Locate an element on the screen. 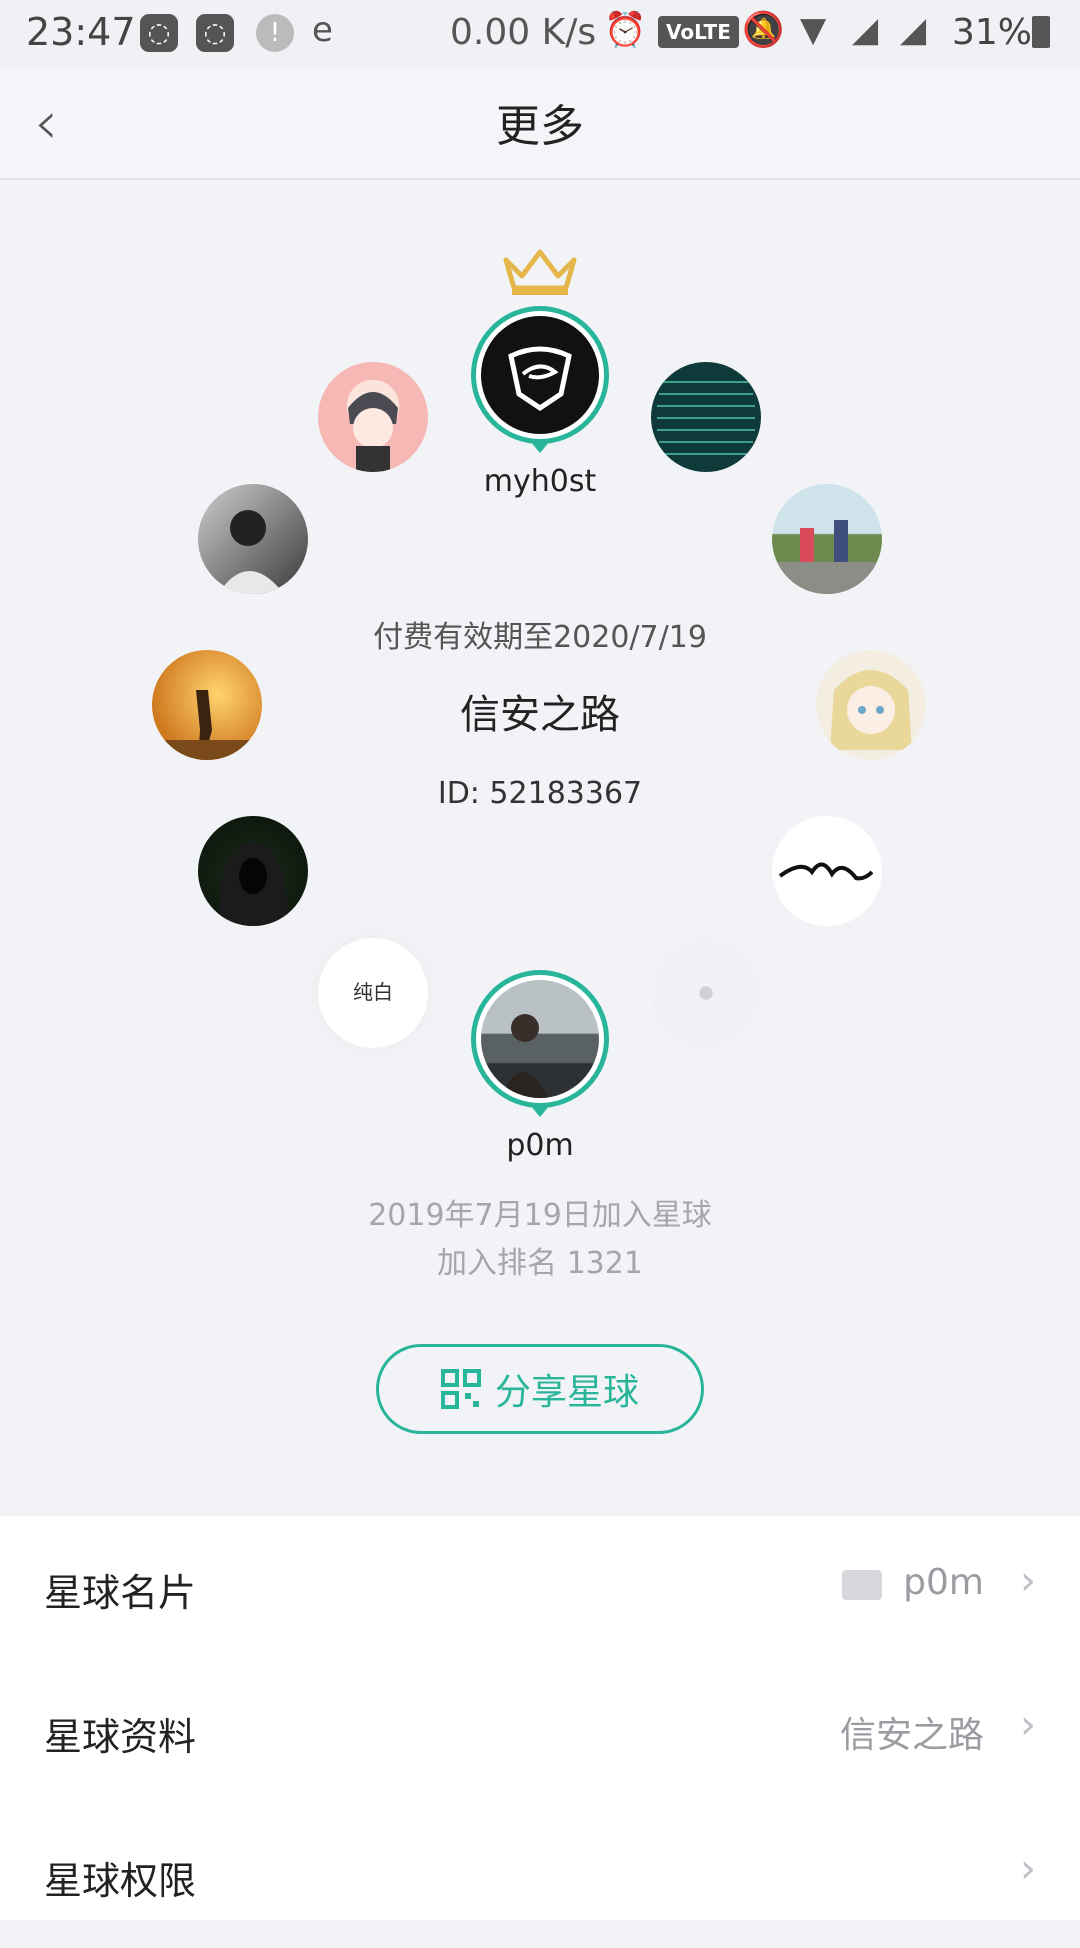 The width and height of the screenshot is (1080, 1948). menu-item-info: 星球资料 信安之路 › is located at coordinates (540, 1732).